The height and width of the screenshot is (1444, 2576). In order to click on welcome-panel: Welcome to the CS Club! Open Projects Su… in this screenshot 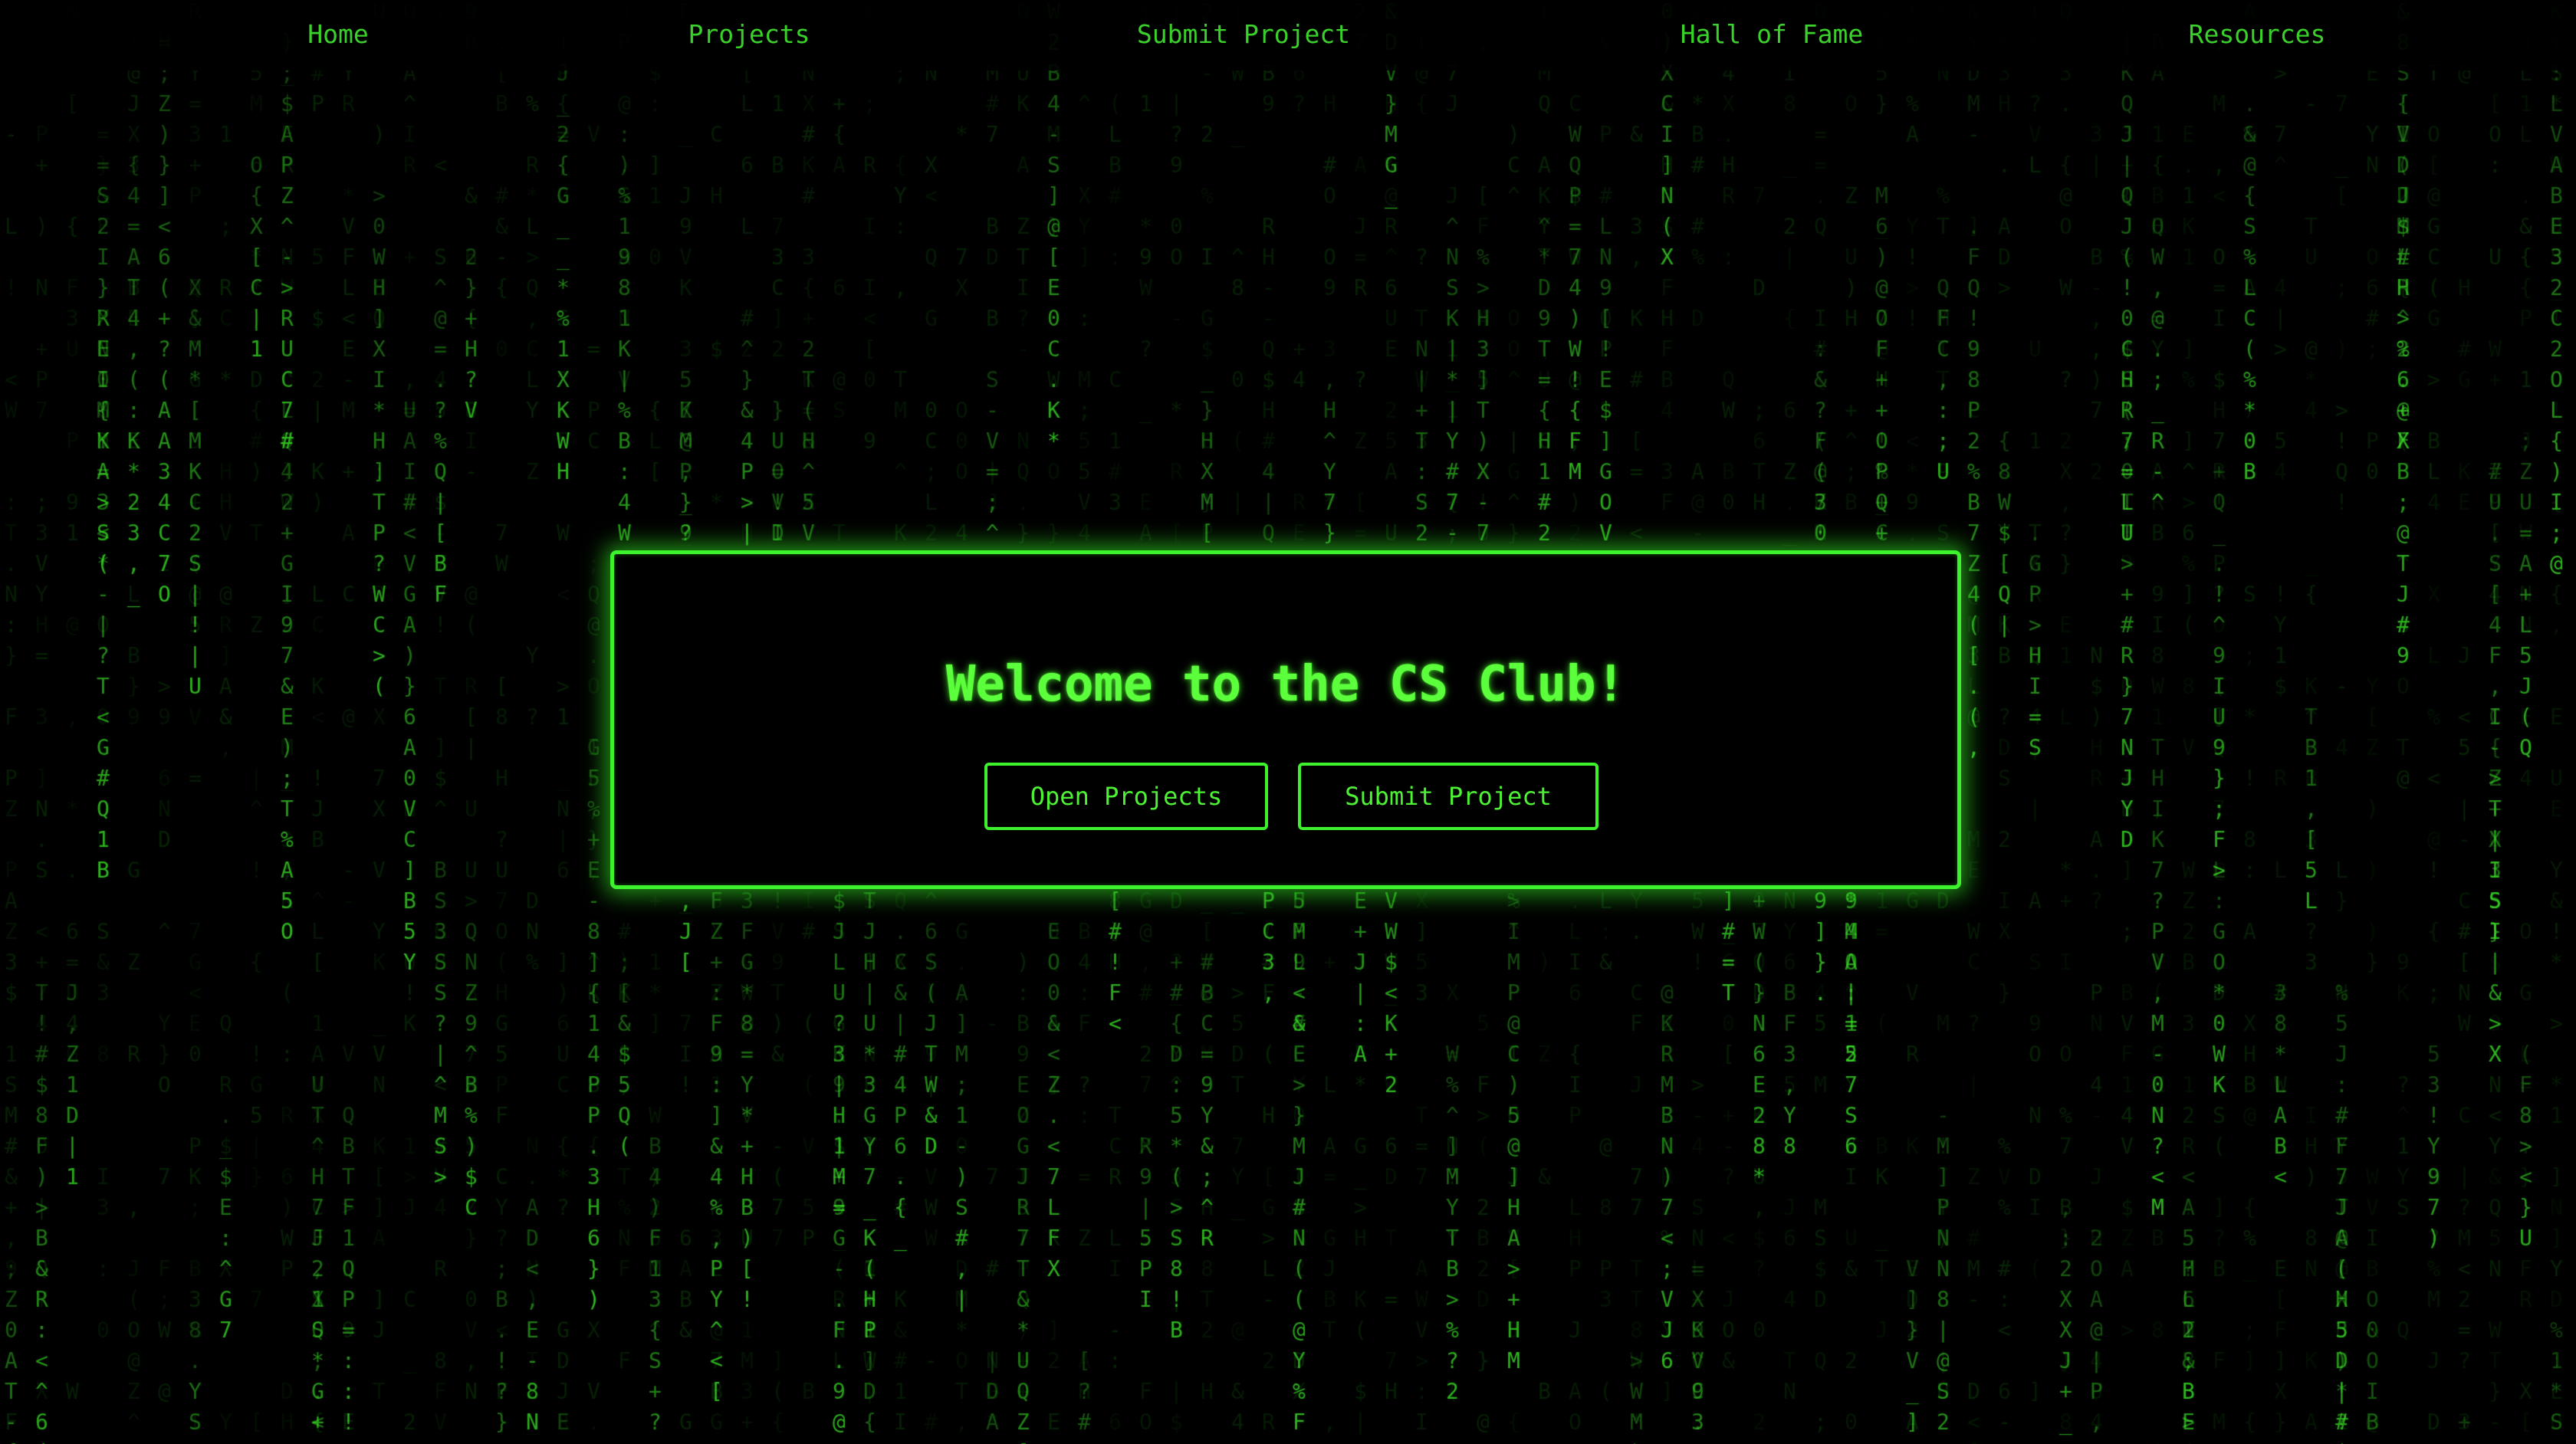, I will do `click(1286, 720)`.